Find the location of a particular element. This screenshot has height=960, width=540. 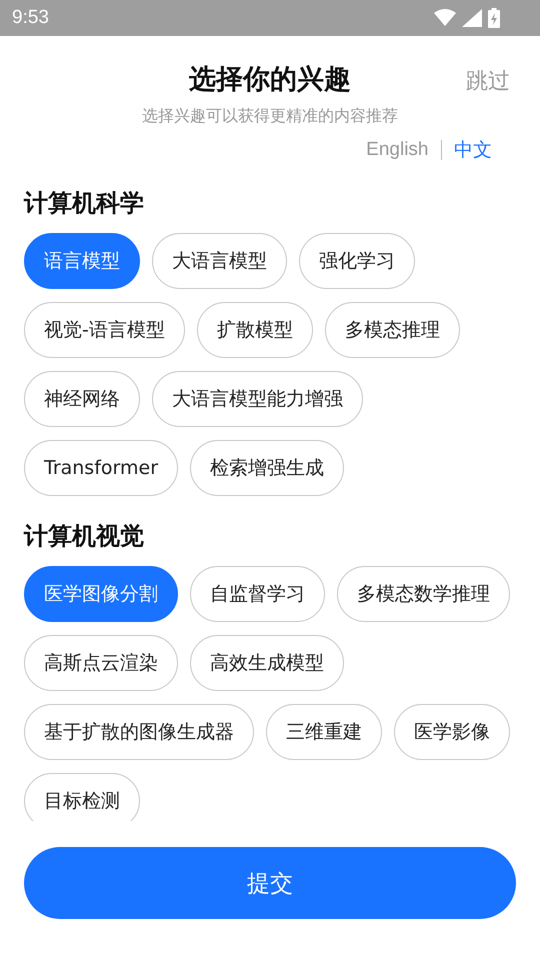

battery-icon is located at coordinates (494, 18).